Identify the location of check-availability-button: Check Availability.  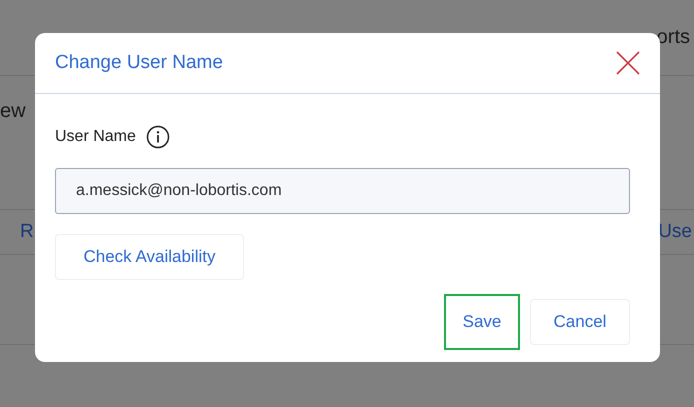
(149, 257).